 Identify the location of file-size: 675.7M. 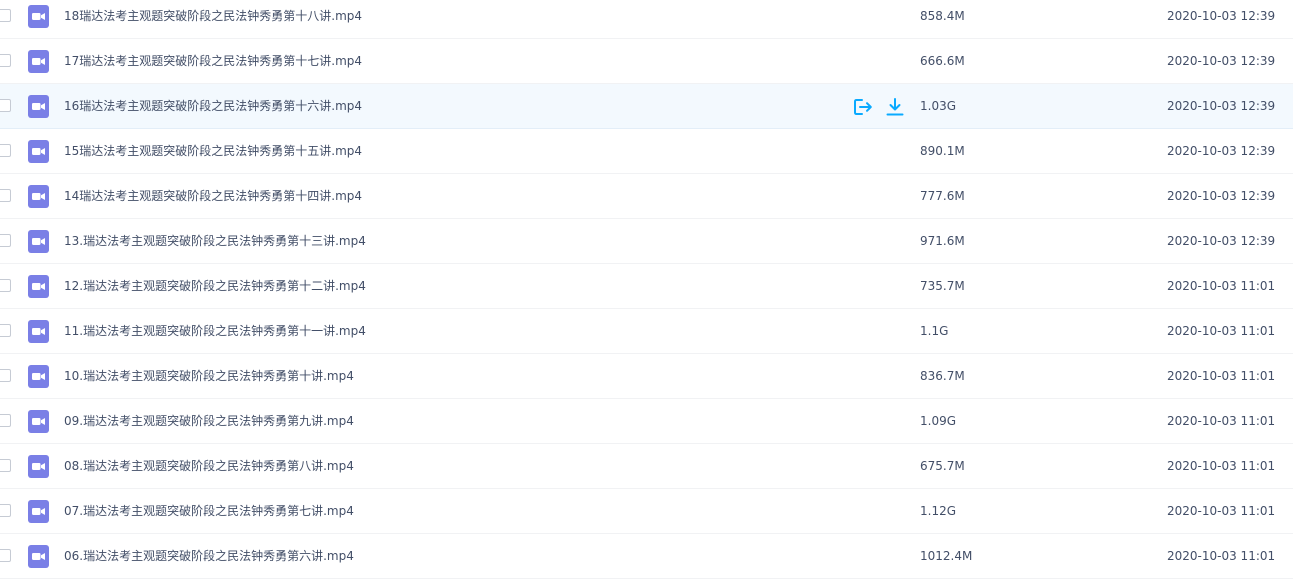
(942, 466).